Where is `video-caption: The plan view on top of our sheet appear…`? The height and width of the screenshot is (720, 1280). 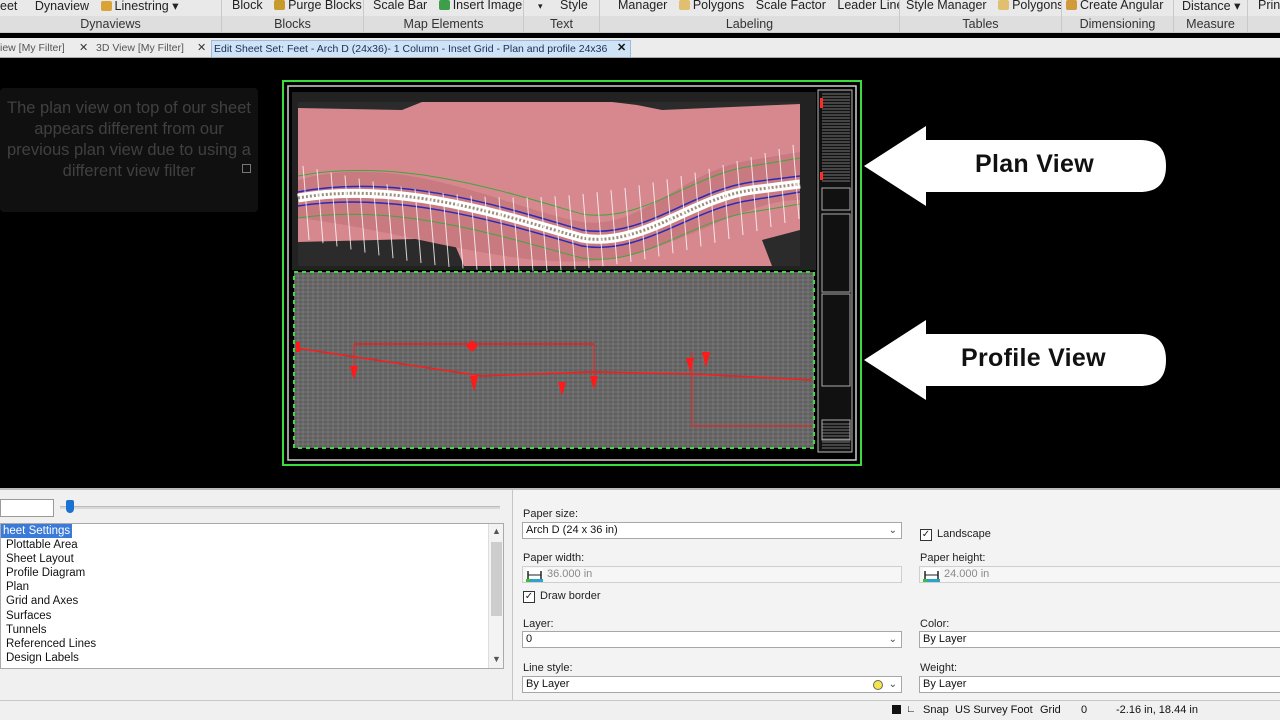 video-caption: The plan view on top of our sheet appear… is located at coordinates (129, 150).